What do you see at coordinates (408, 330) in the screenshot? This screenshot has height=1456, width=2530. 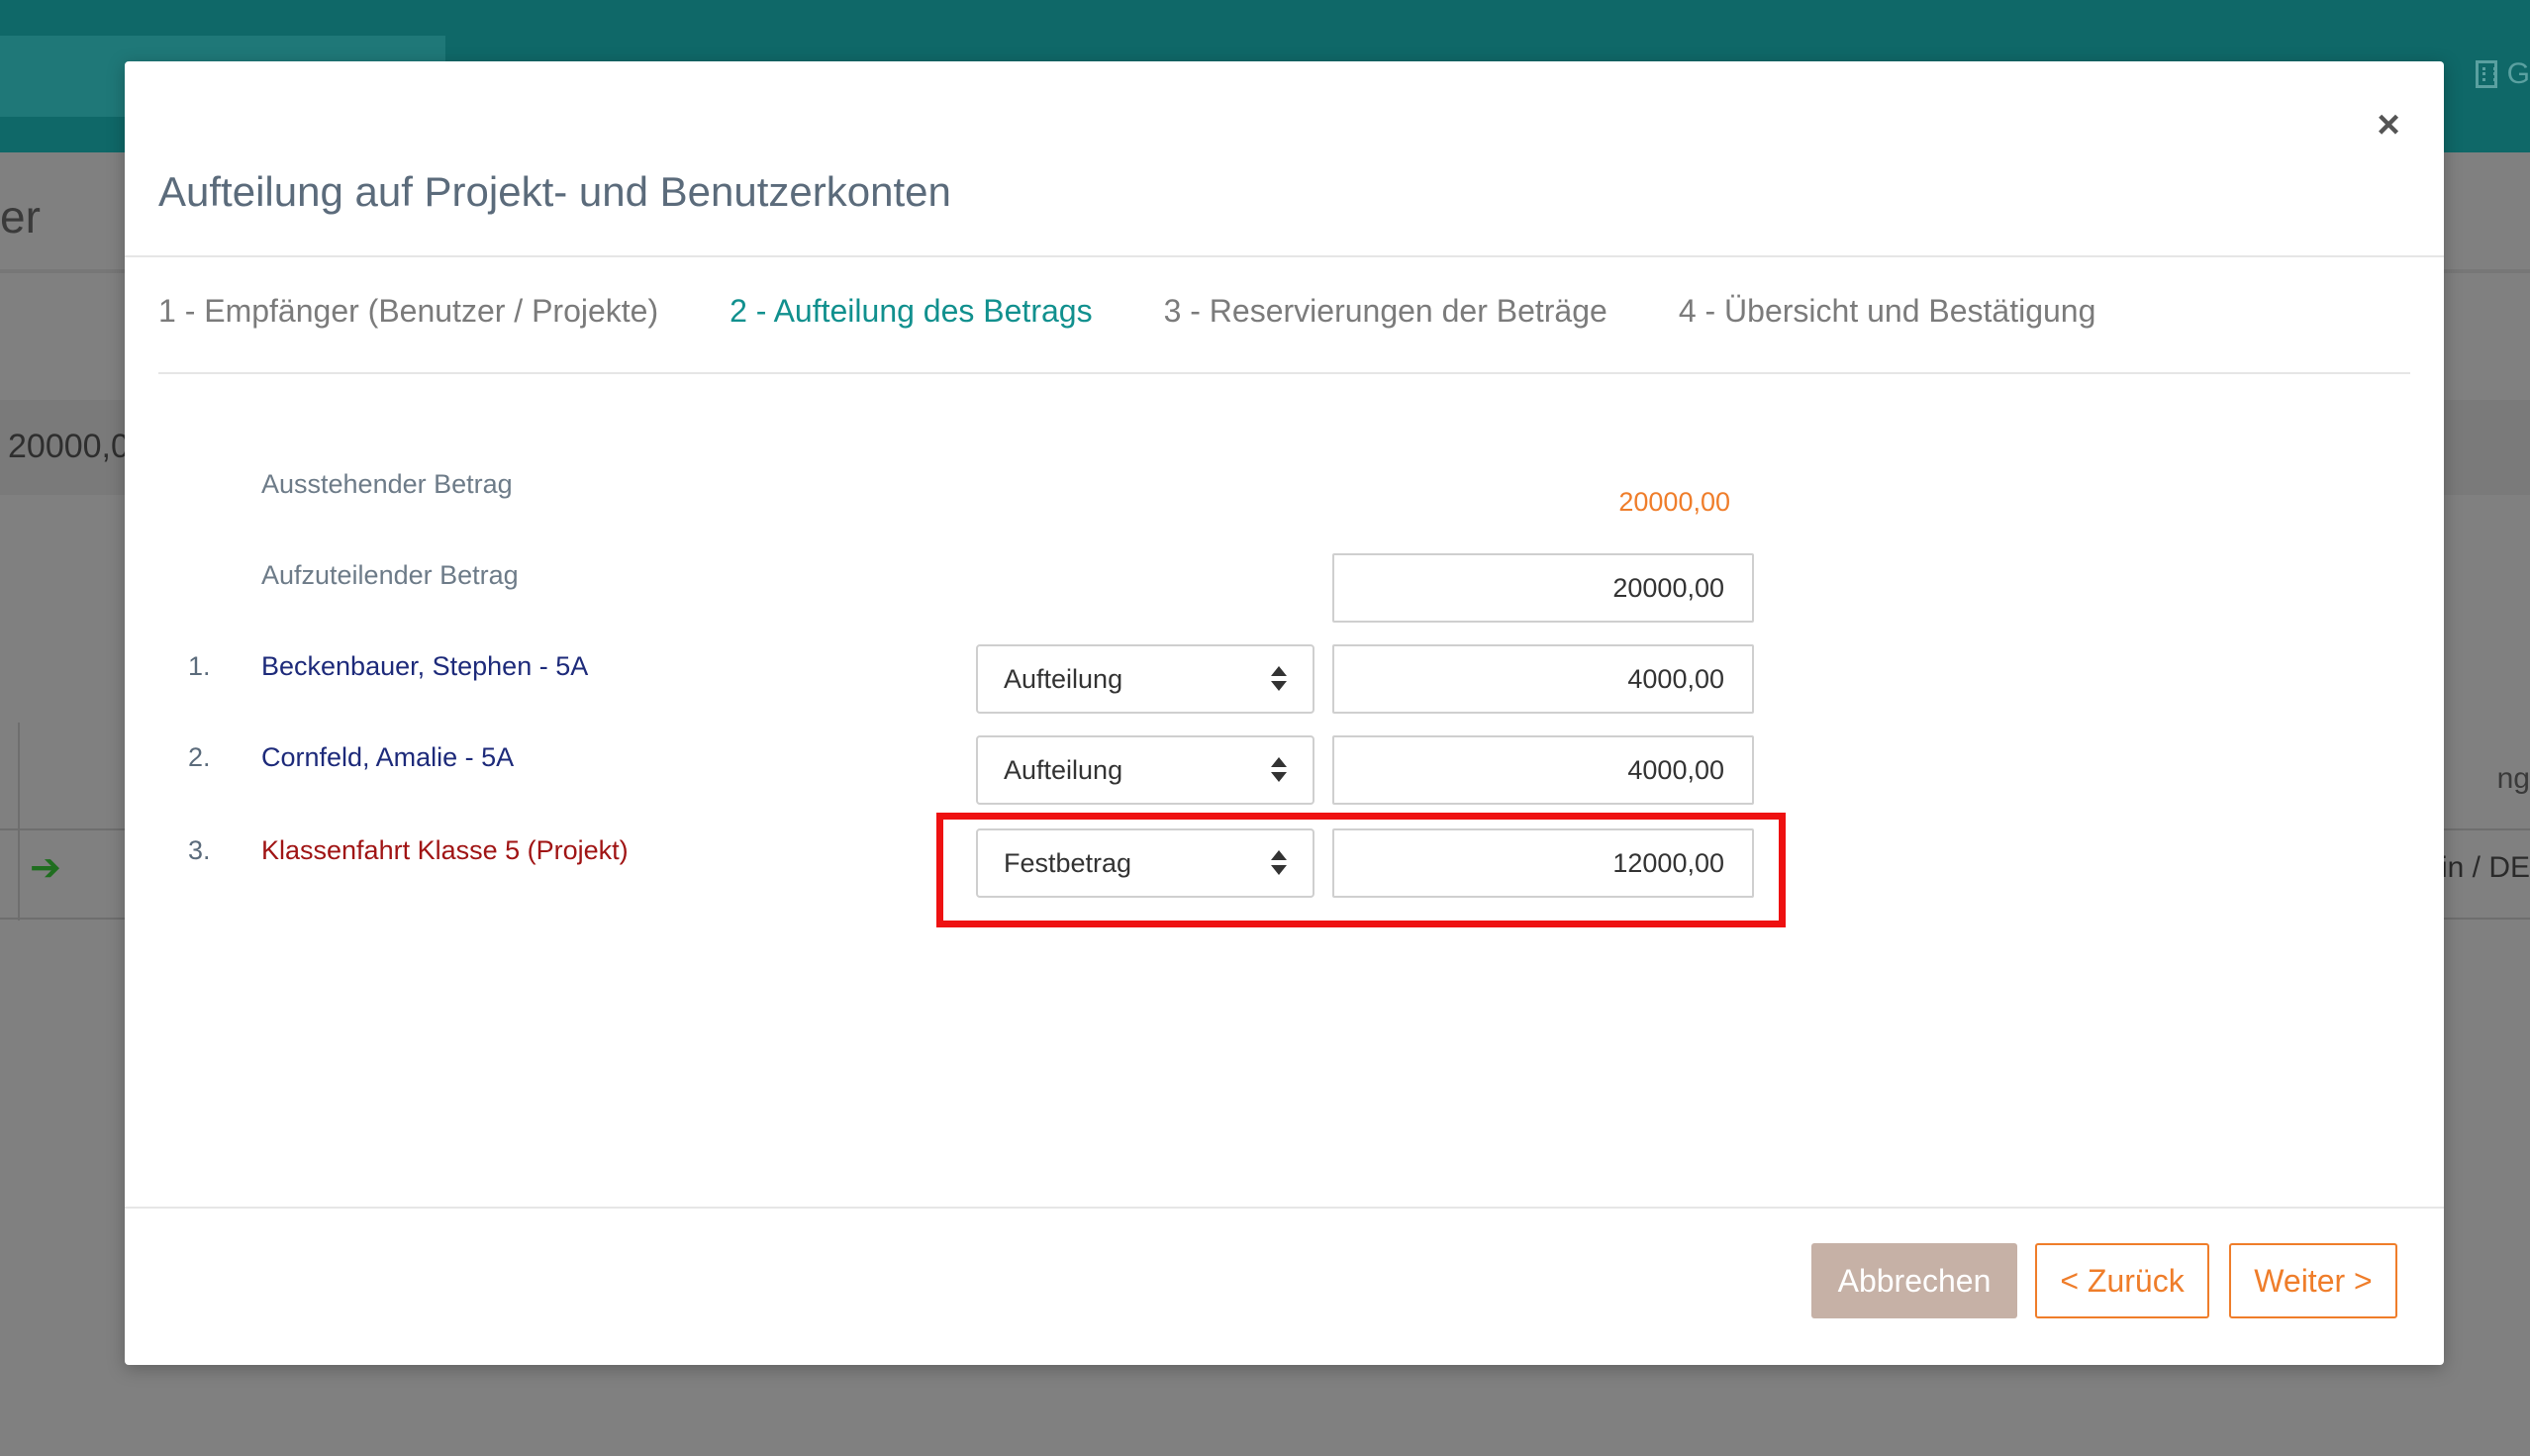 I see `step-recipients: 1 - Empfänger (Benutzer / Projekte)` at bounding box center [408, 330].